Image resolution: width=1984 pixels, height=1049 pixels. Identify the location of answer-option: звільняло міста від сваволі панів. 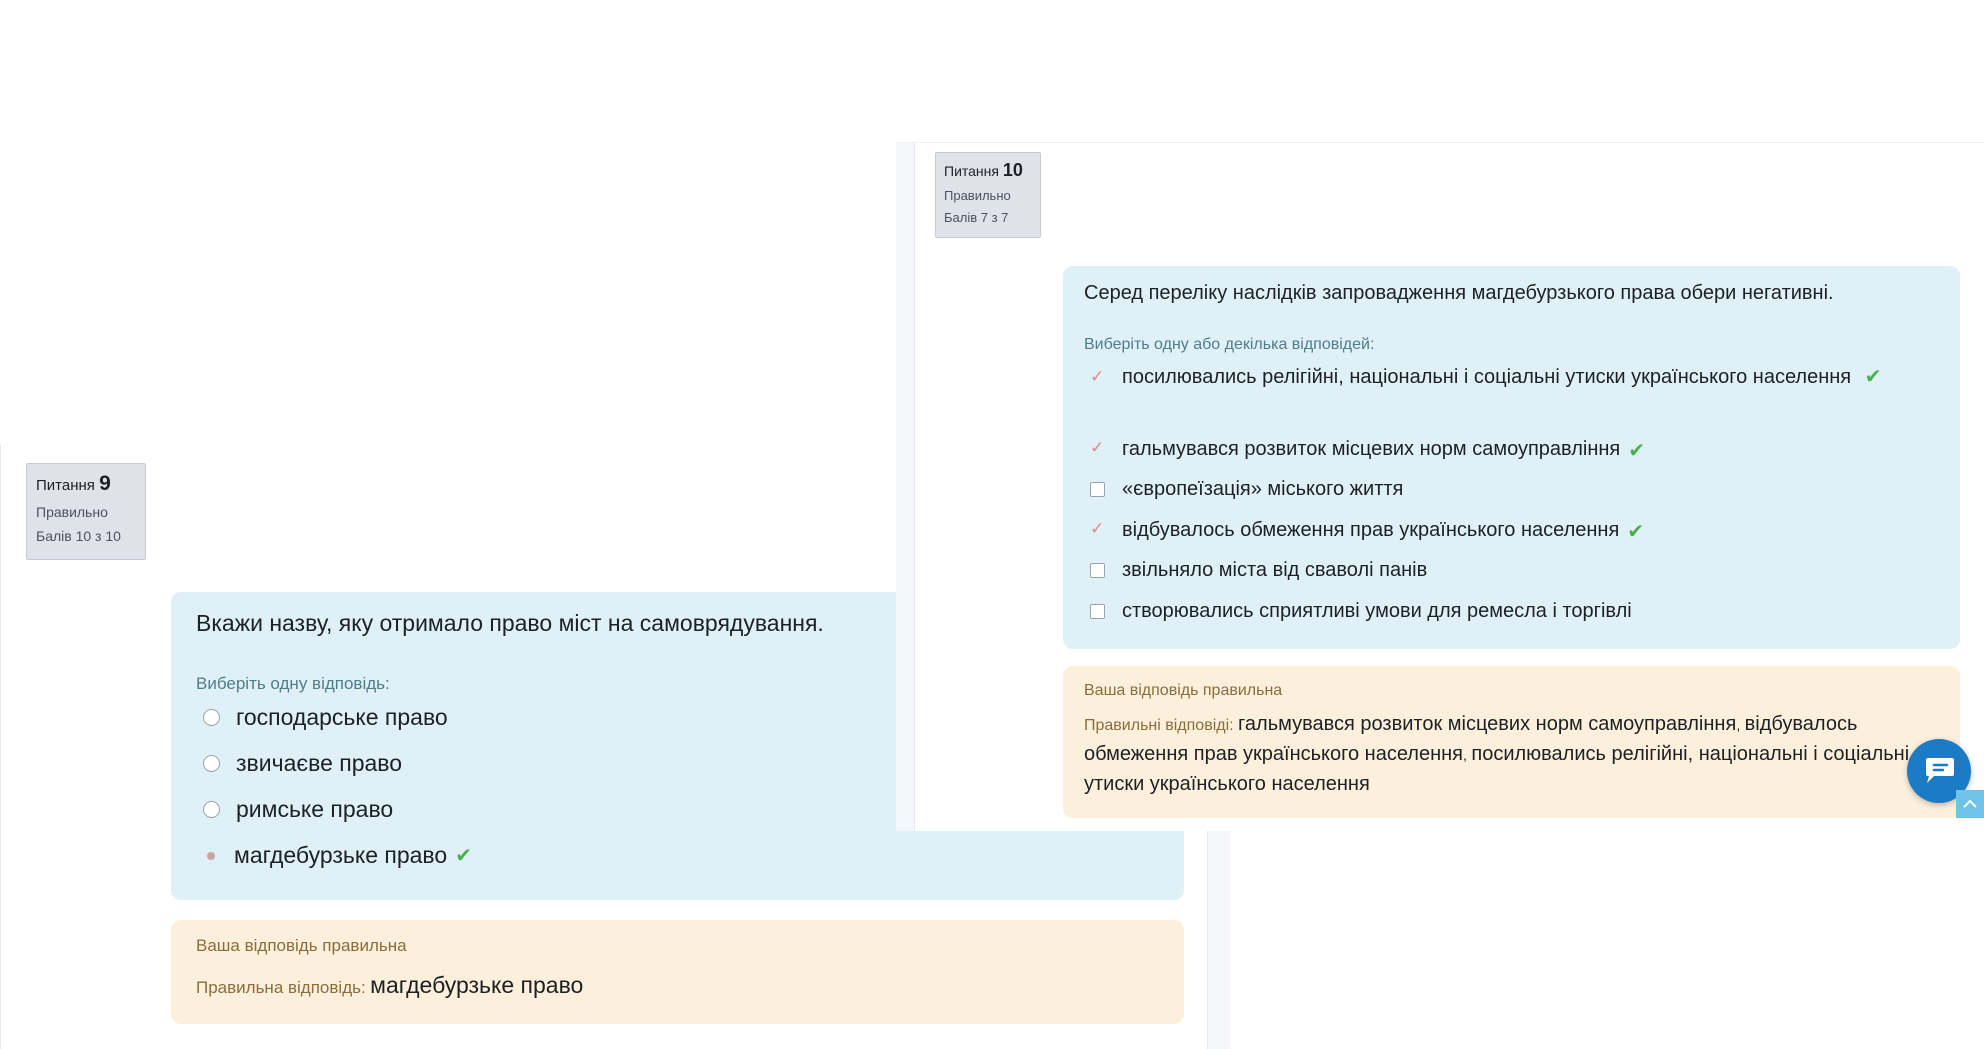
(1258, 570).